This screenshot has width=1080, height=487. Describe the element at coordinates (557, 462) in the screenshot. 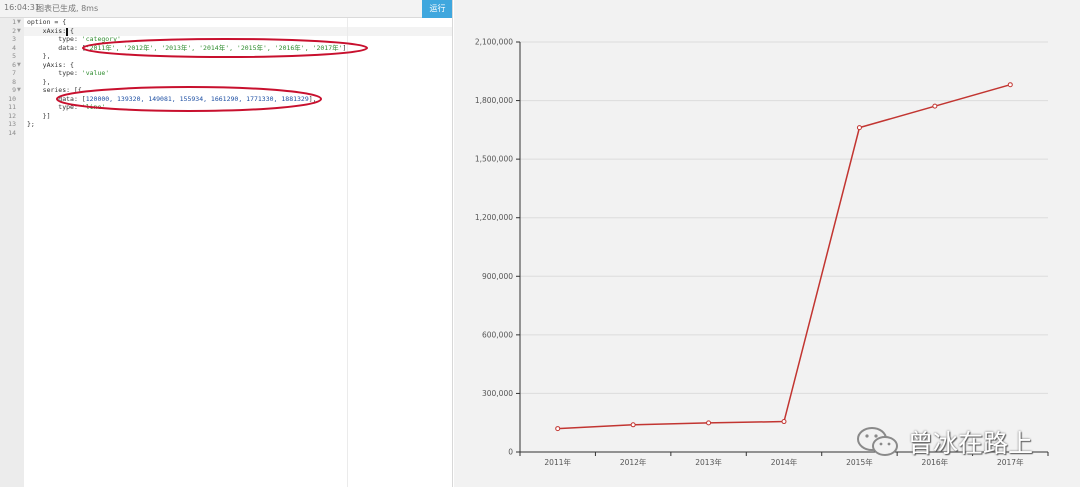

I see `x-tick-label: 2011年` at that location.